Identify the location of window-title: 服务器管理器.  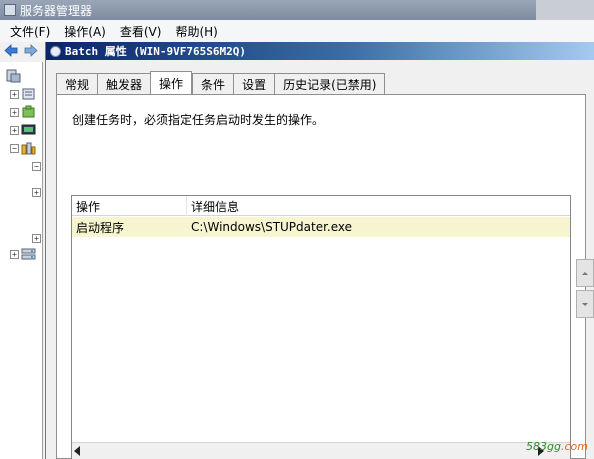
(56, 10).